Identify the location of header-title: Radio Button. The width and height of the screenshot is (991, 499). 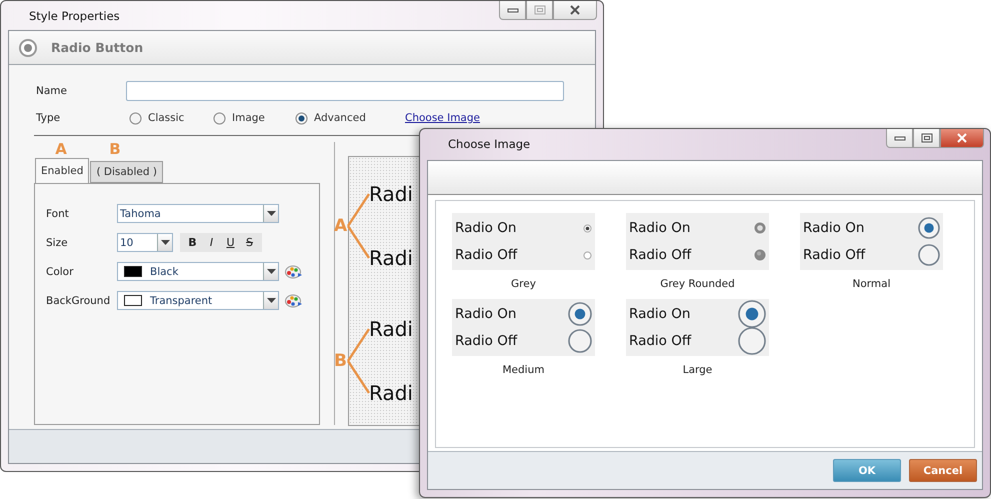
(97, 47).